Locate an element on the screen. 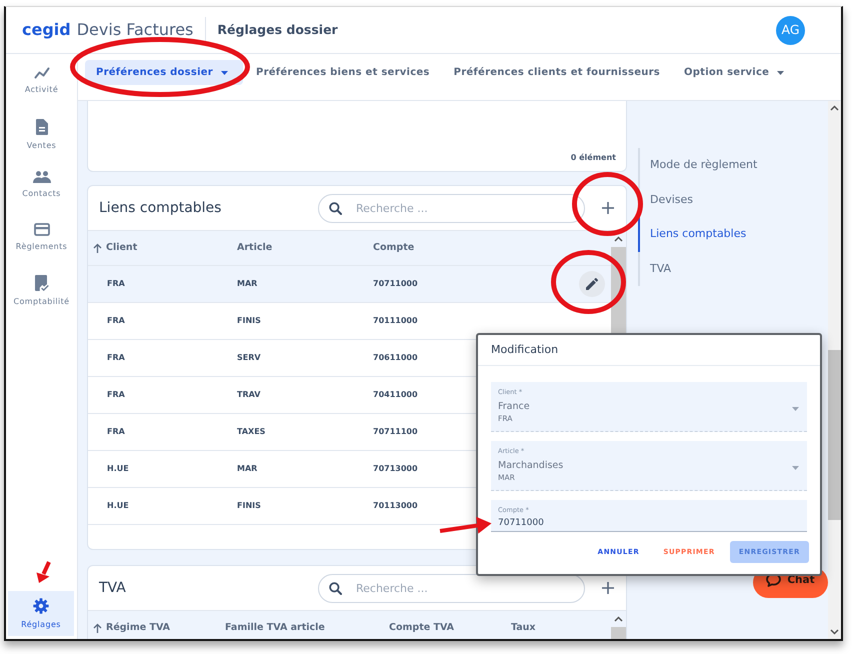 This screenshot has height=654, width=860. column-header: Régime TVA is located at coordinates (154, 625).